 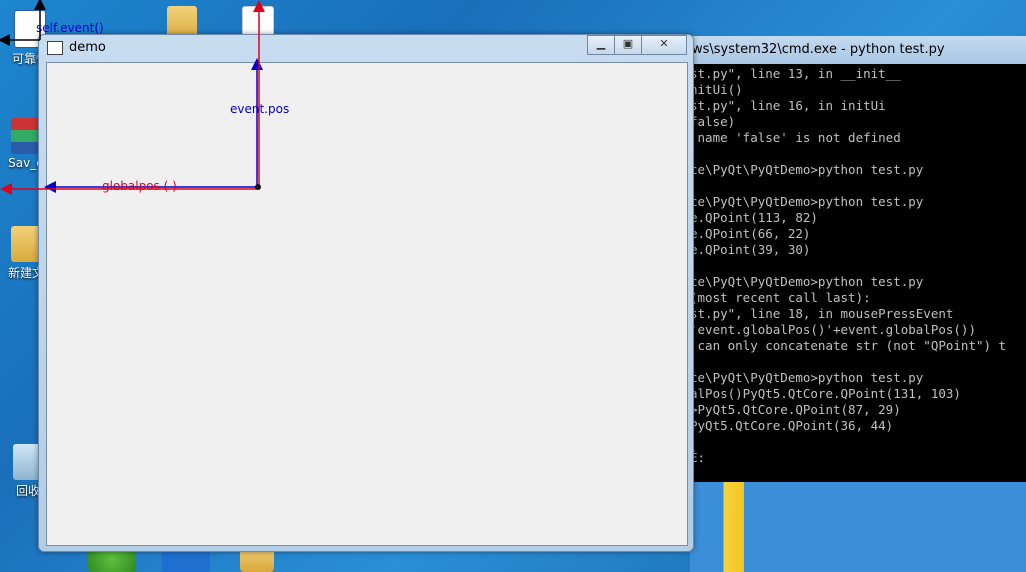 What do you see at coordinates (144, 97) in the screenshot?
I see `annotation-overlay: event.pos globalpos ( ) self.event()` at bounding box center [144, 97].